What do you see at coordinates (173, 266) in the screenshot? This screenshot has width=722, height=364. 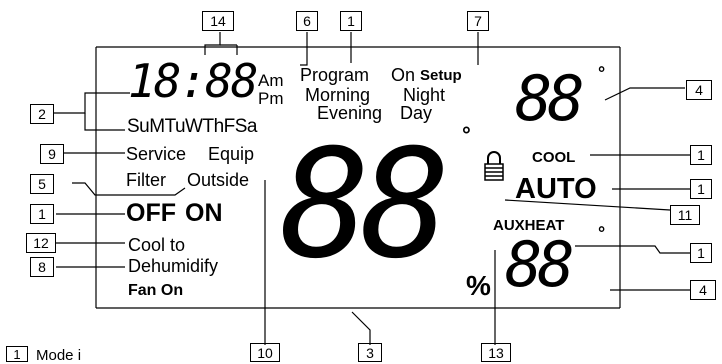 I see `dehumidify-label: Dehumidify` at bounding box center [173, 266].